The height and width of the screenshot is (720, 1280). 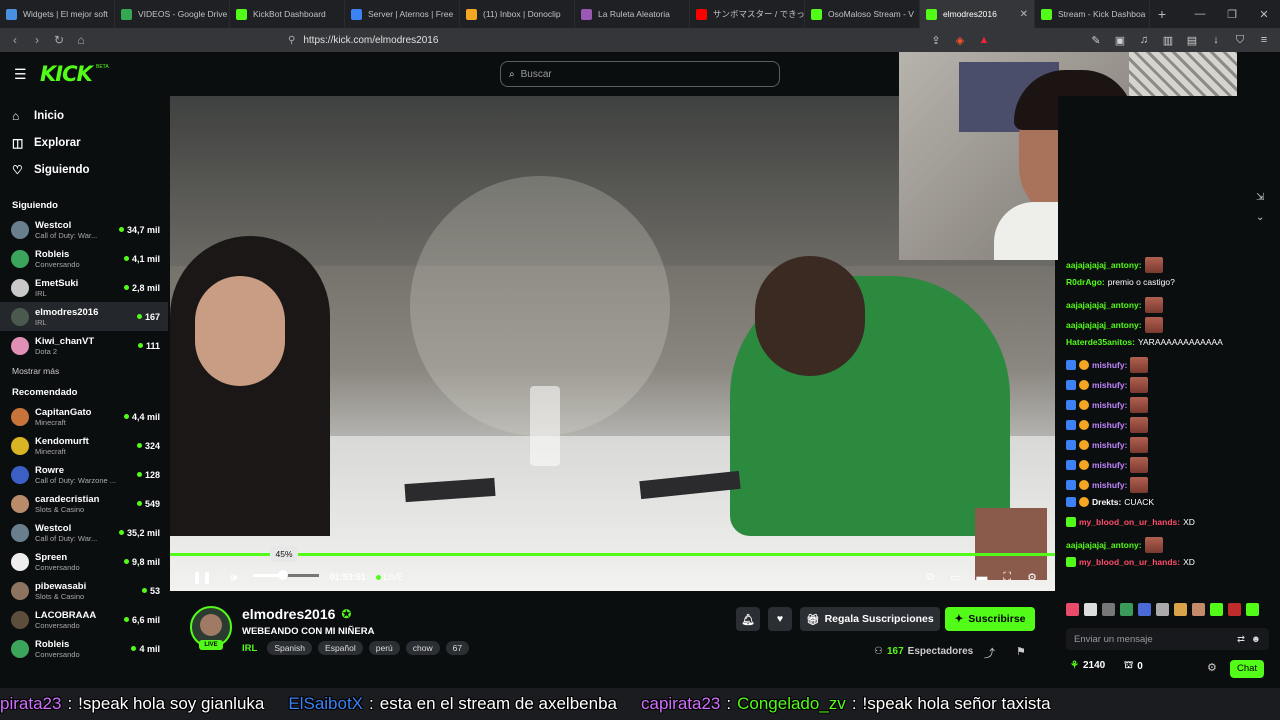 I want to click on site-info-icon: ⚲, so click(x=291, y=40).